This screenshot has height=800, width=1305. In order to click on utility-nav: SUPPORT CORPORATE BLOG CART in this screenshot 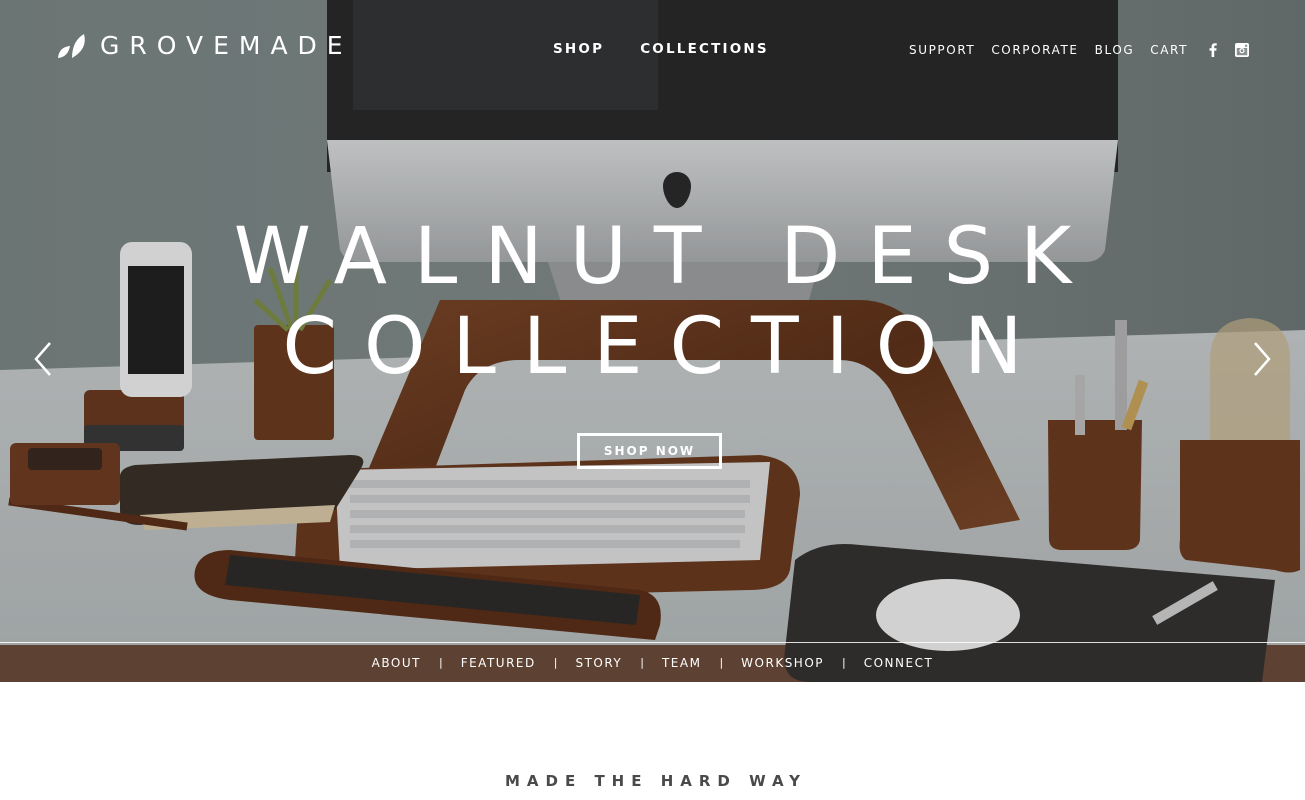, I will do `click(1079, 50)`.